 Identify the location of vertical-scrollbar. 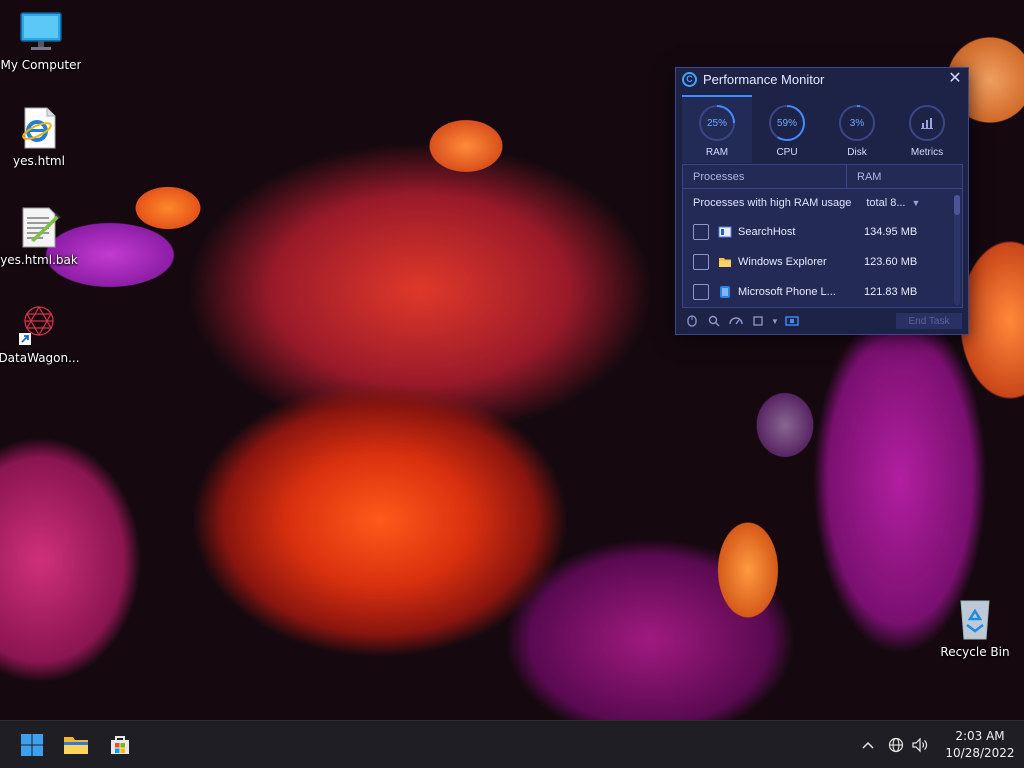
(957, 250).